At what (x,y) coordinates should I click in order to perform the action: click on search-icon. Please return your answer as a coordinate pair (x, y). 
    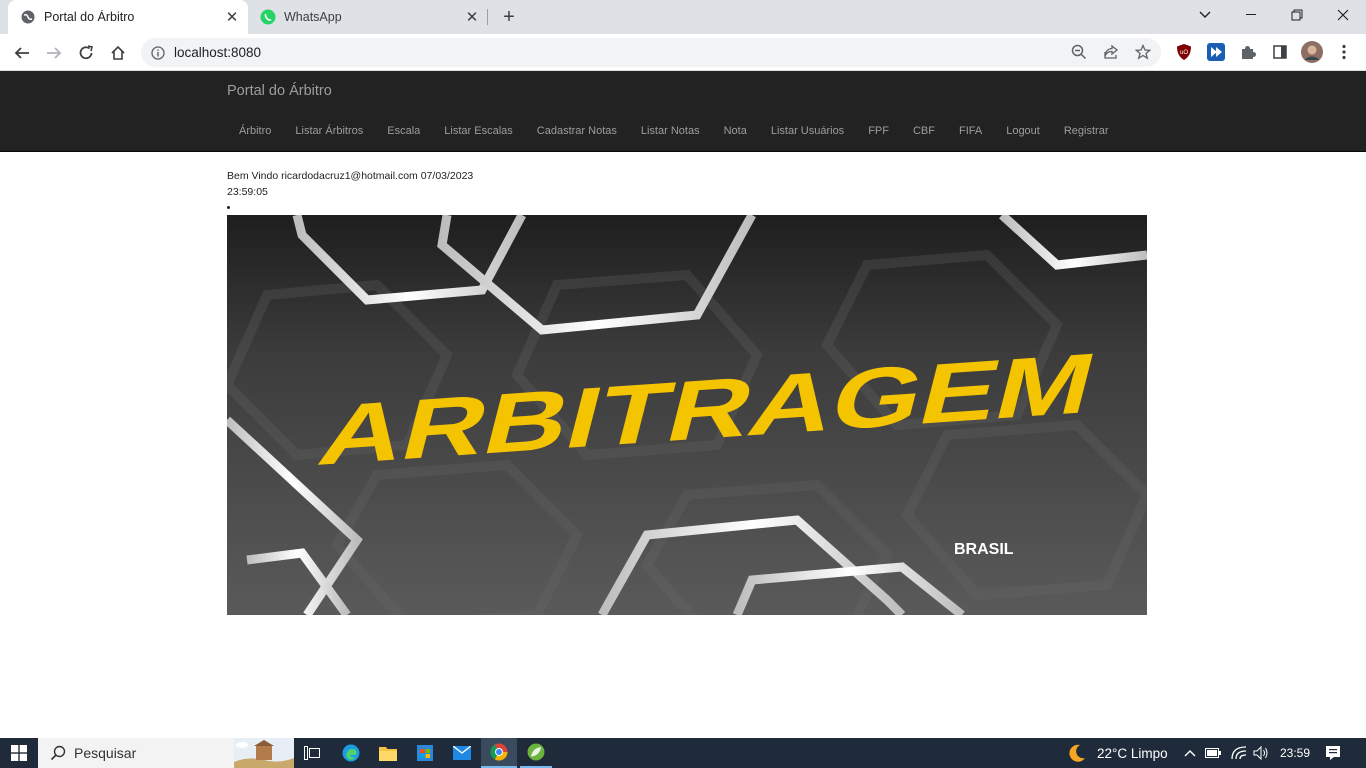
    Looking at the image, I should click on (58, 753).